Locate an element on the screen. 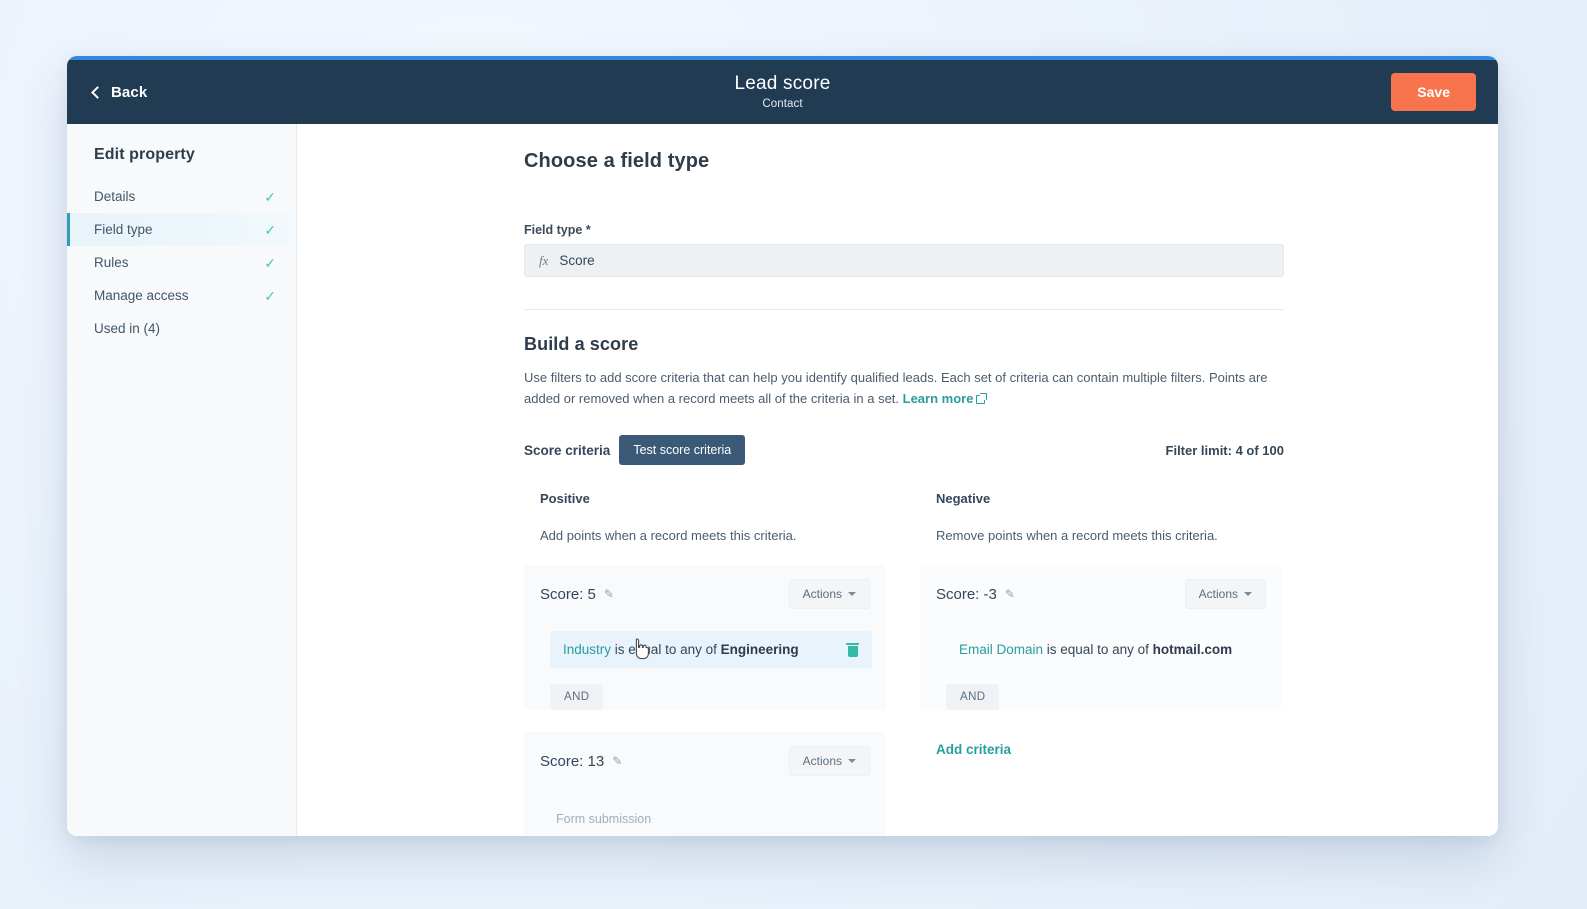  score-card: Score: 13 ✎ Actions Form submission is located at coordinates (705, 784).